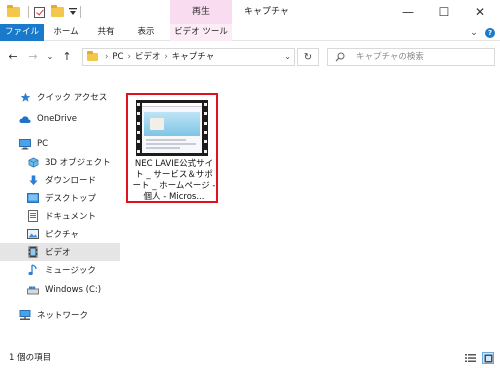 This screenshot has height=368, width=500. I want to click on sidebar-item-label: OneDrive, so click(57, 119).